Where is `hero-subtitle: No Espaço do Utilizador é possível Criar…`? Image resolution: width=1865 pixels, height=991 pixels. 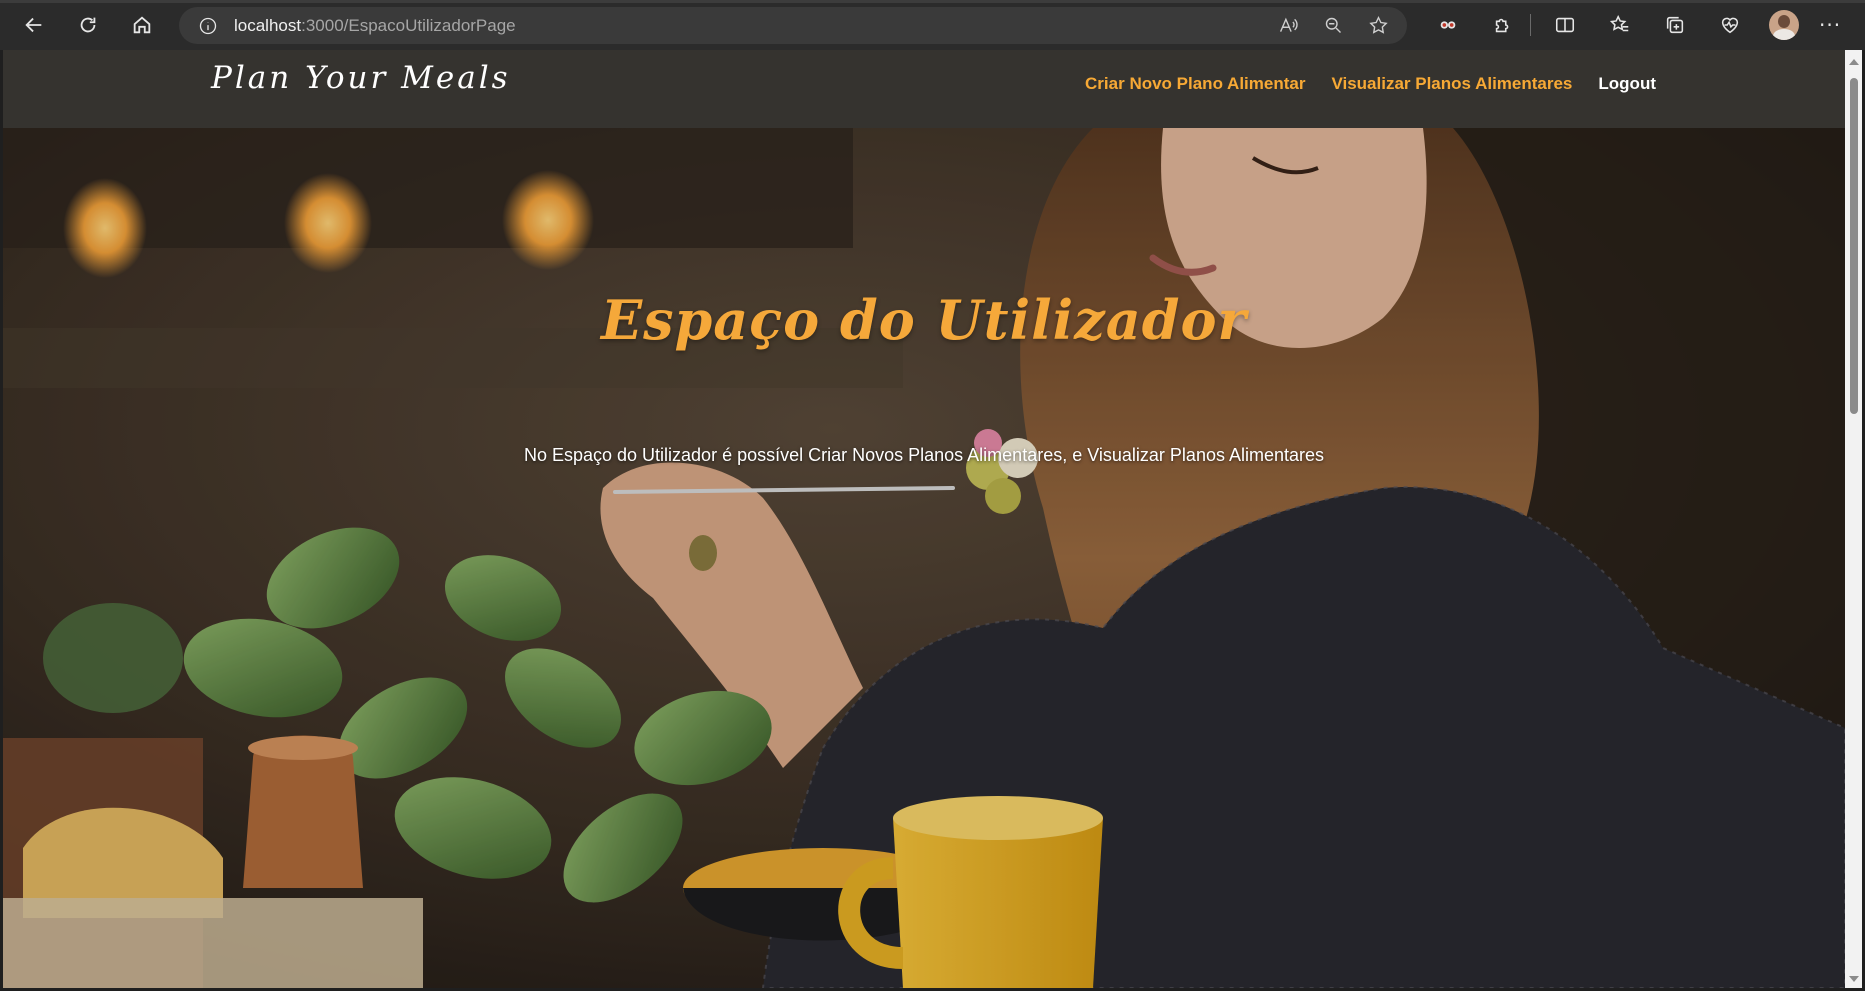 hero-subtitle: No Espaço do Utilizador é possível Criar… is located at coordinates (924, 455).